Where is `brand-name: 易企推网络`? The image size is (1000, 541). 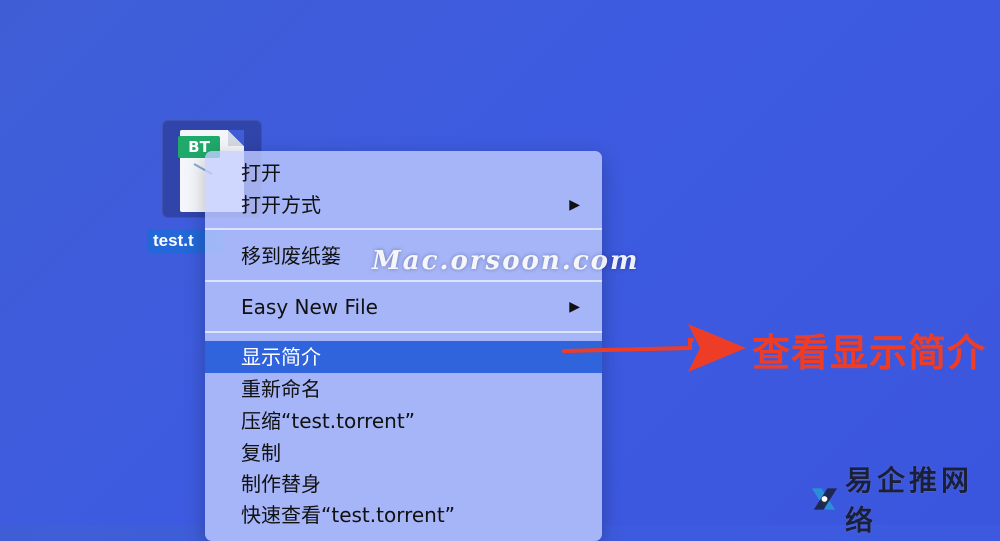
brand-name: 易企推网络 is located at coordinates (908, 500).